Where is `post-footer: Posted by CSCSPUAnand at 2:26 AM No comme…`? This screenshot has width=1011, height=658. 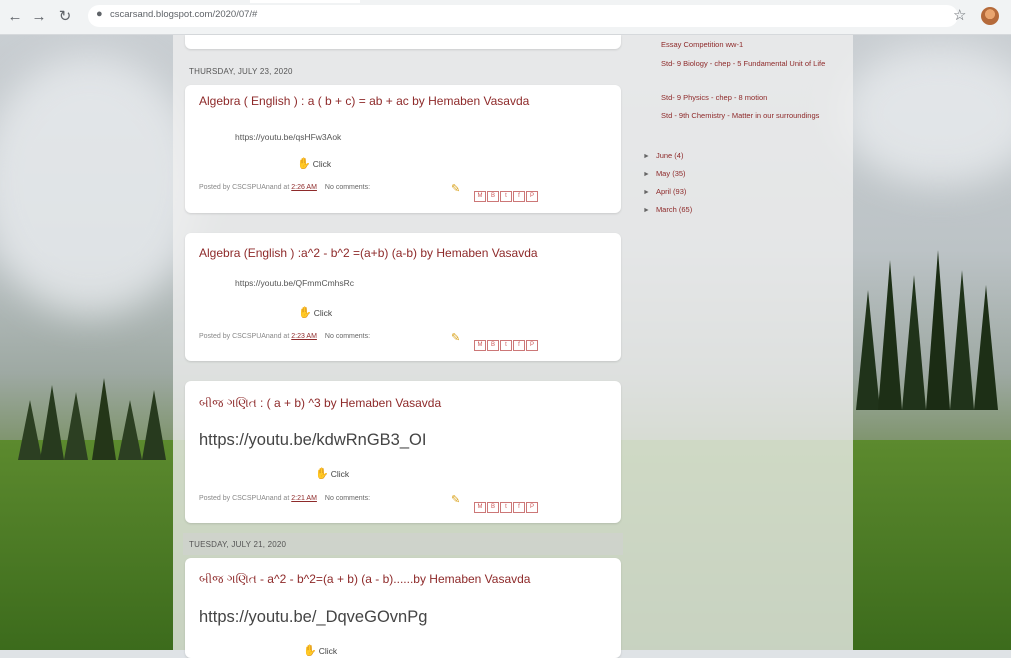
post-footer: Posted by CSCSPUAnand at 2:26 AM No comme… is located at coordinates (285, 187).